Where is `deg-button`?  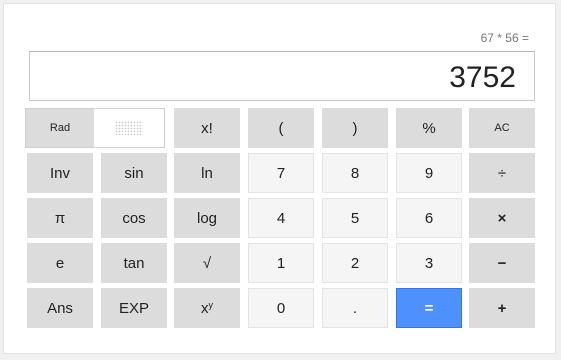 deg-button is located at coordinates (129, 128).